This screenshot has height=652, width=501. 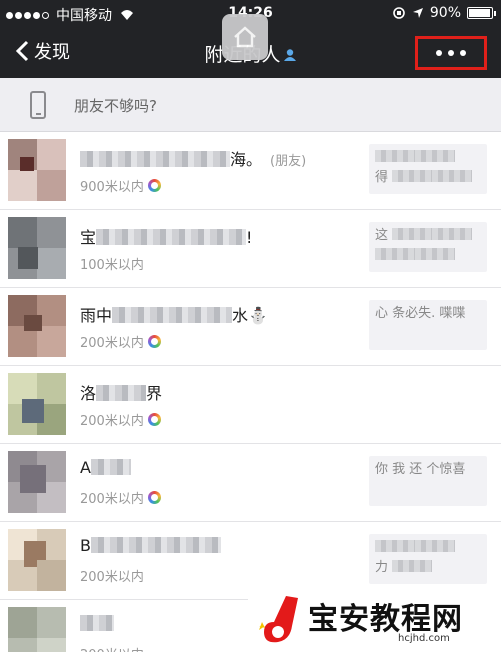 I want to click on person-name: A, so click(x=105, y=467).